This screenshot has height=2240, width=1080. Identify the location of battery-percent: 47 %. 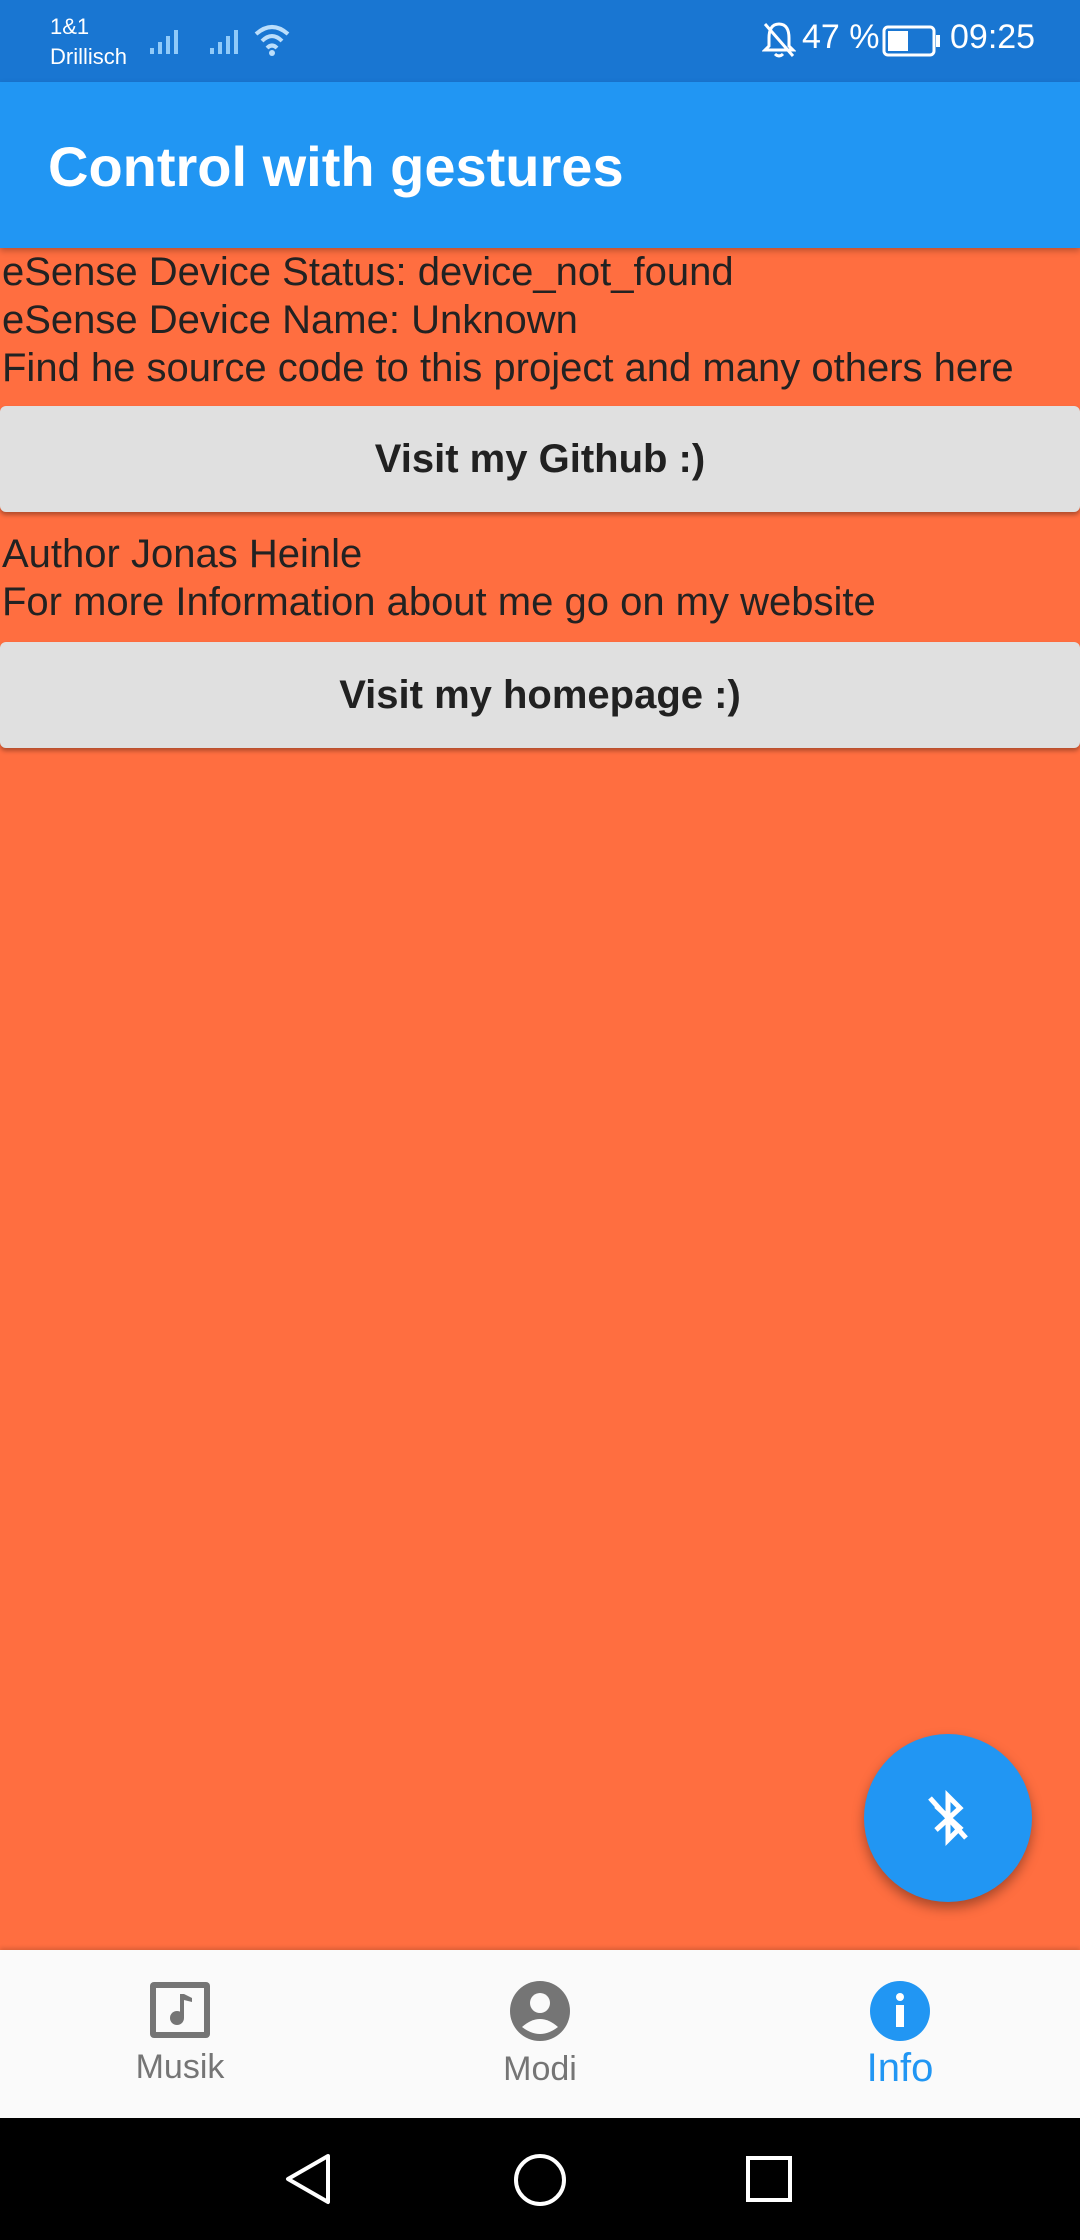
(841, 37).